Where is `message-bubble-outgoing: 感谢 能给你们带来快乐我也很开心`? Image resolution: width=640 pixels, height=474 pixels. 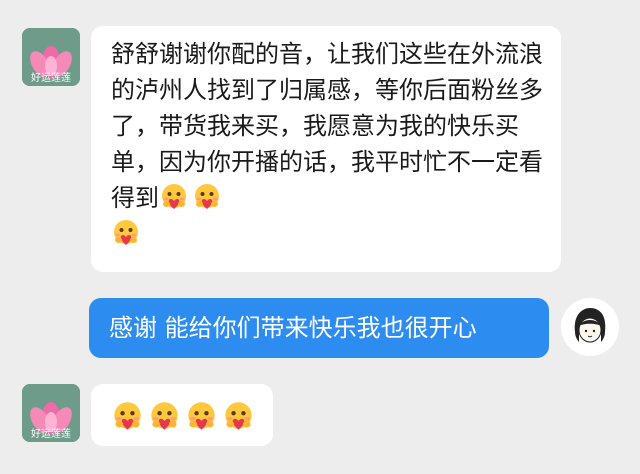 message-bubble-outgoing: 感谢 能给你们带来快乐我也很开心 is located at coordinates (319, 328).